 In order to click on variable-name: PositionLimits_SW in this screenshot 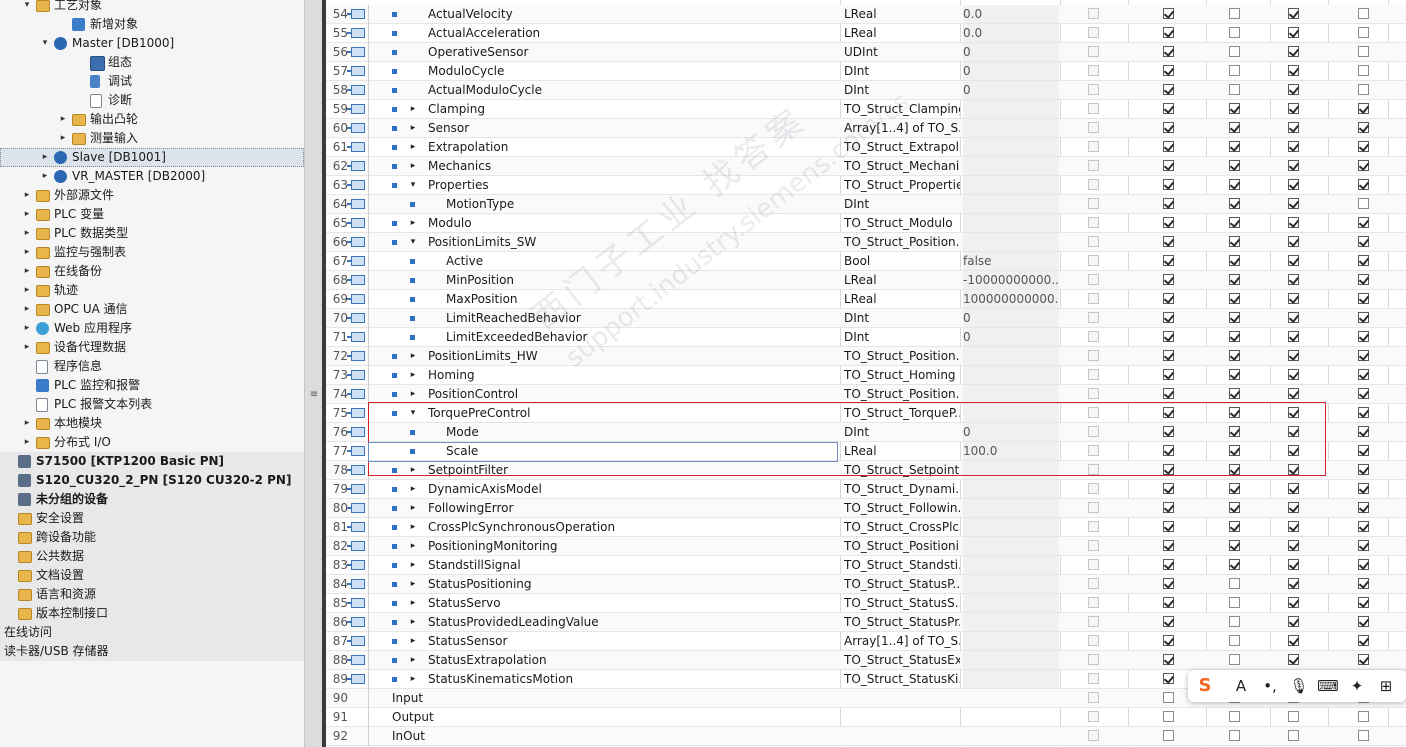, I will do `click(482, 242)`.